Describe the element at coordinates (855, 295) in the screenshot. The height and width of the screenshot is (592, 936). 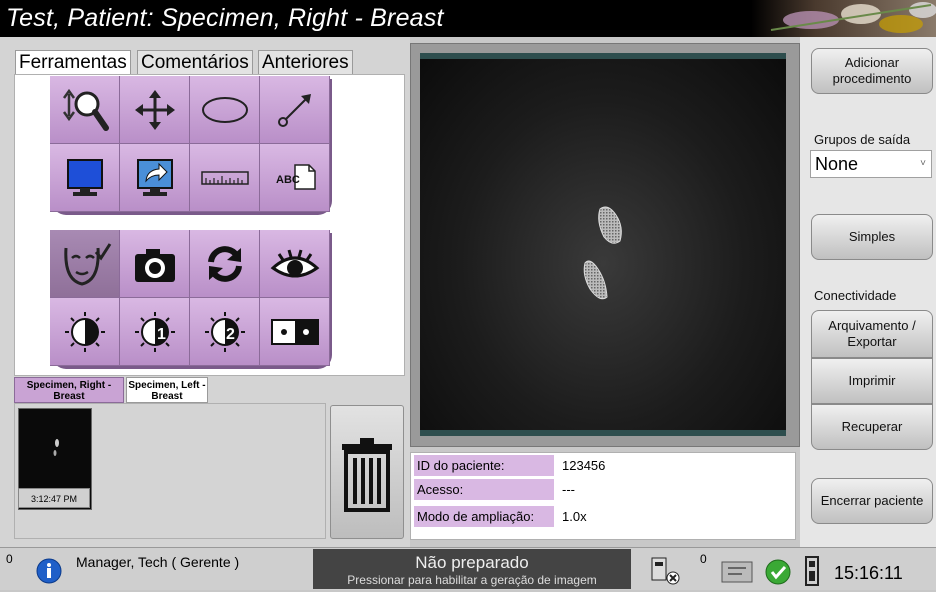
I see `connectivity-label: Conectividade` at that location.